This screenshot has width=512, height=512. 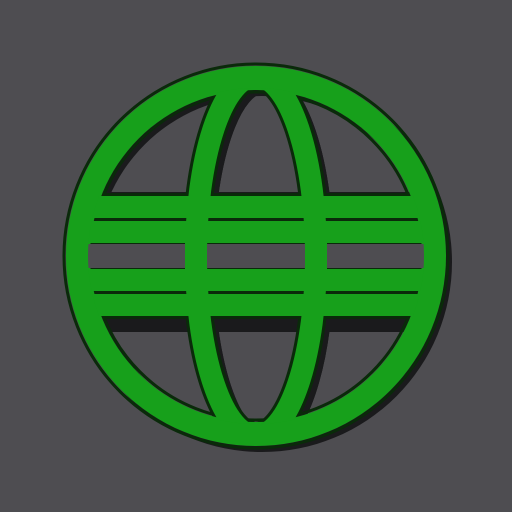 I want to click on equator-gap, so click(x=256, y=256).